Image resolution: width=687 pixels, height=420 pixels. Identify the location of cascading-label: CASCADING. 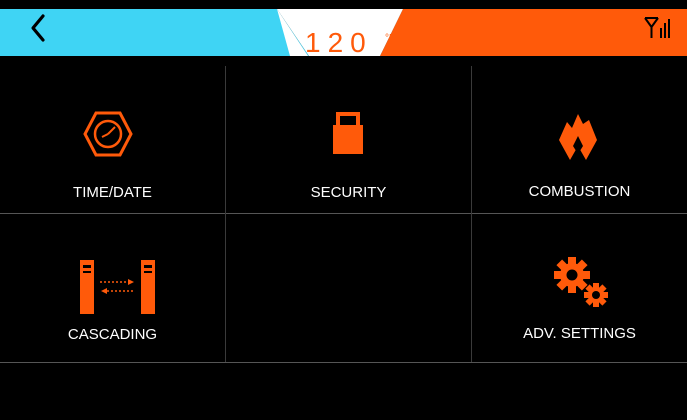
(112, 334).